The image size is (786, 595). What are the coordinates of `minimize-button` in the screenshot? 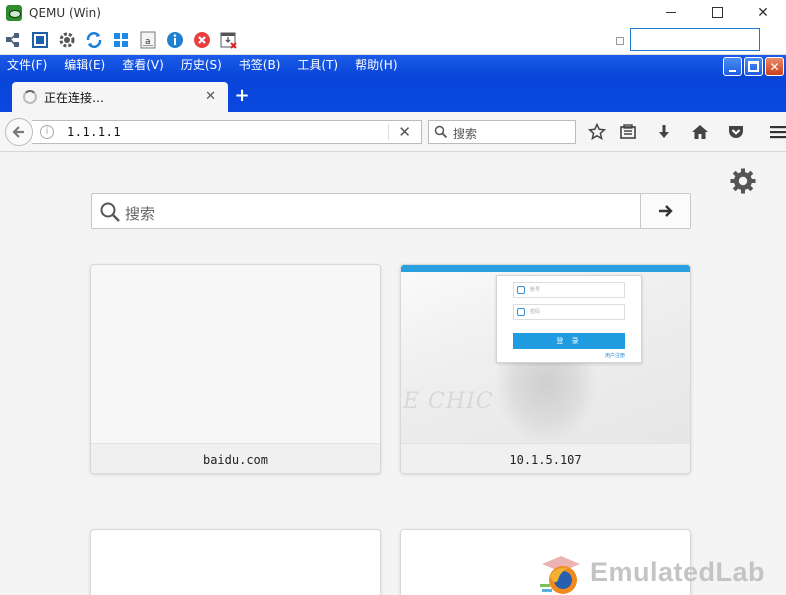 It's located at (671, 12).